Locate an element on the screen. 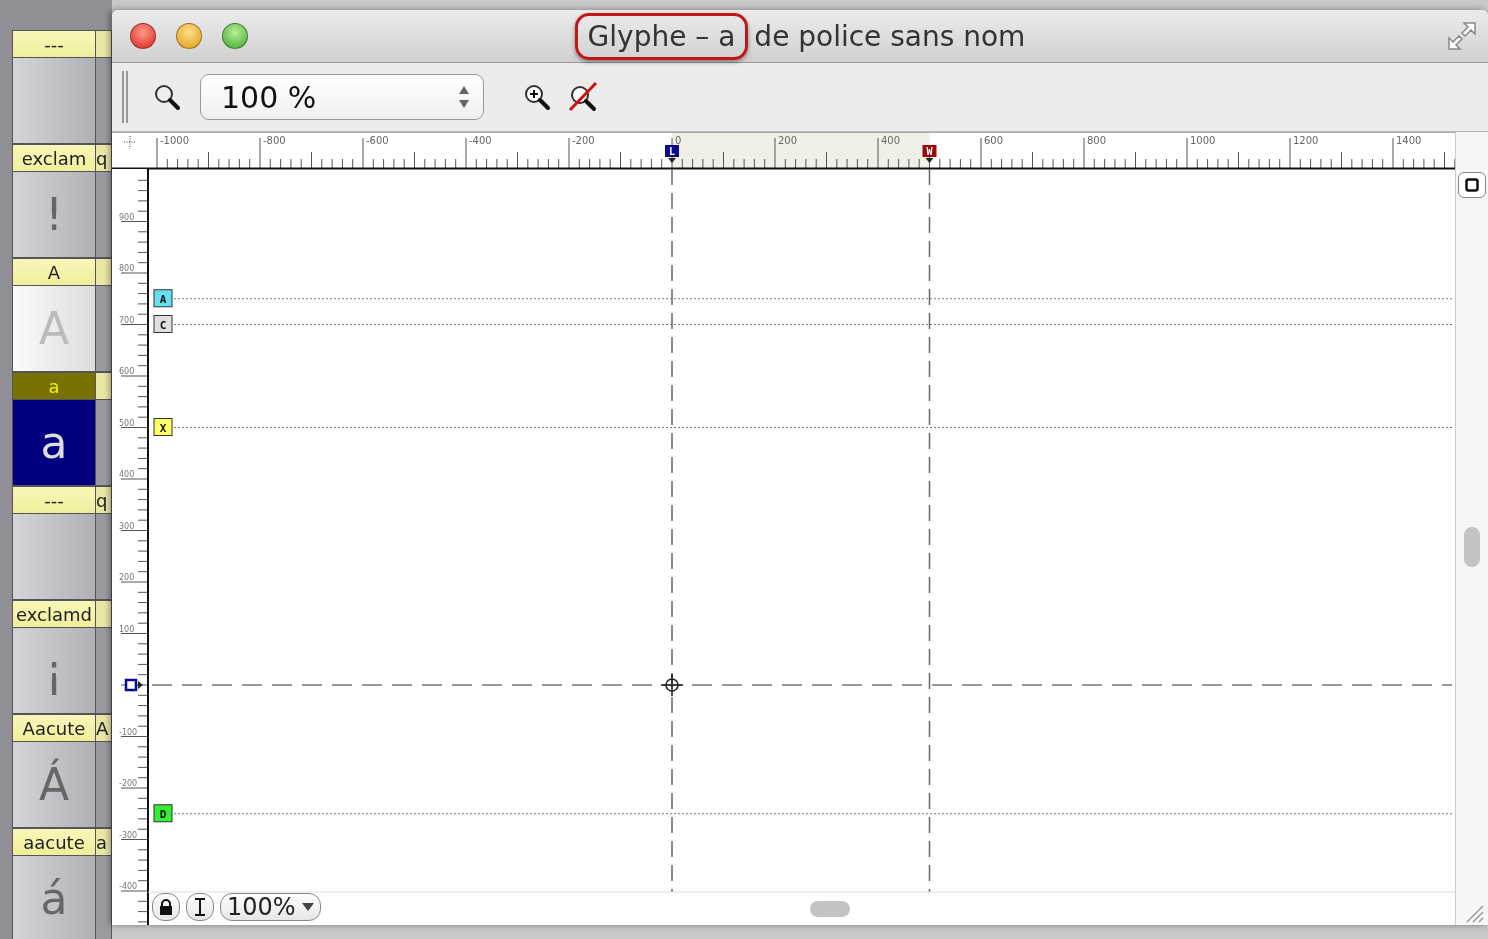 The width and height of the screenshot is (1488, 939). lock-icon is located at coordinates (166, 907).